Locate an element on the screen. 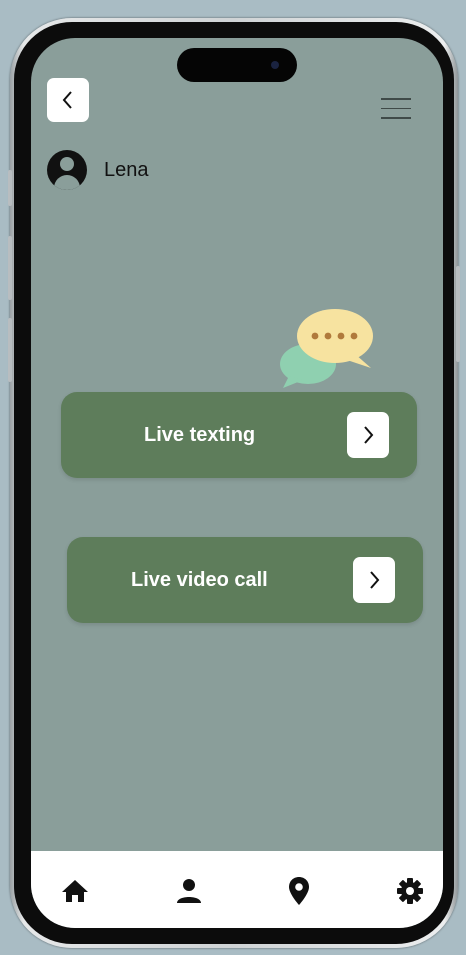 The image size is (466, 955). live-video-call-card: Live video call is located at coordinates (245, 580).